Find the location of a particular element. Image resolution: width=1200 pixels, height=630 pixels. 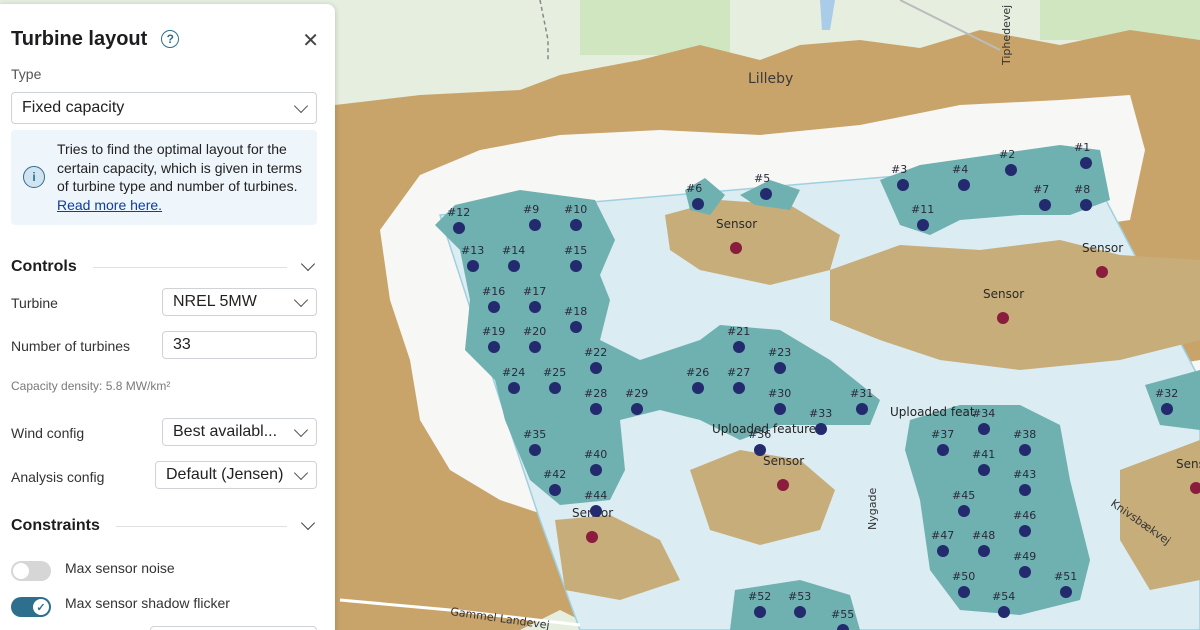

turbine-label: Turbine is located at coordinates (34, 303).